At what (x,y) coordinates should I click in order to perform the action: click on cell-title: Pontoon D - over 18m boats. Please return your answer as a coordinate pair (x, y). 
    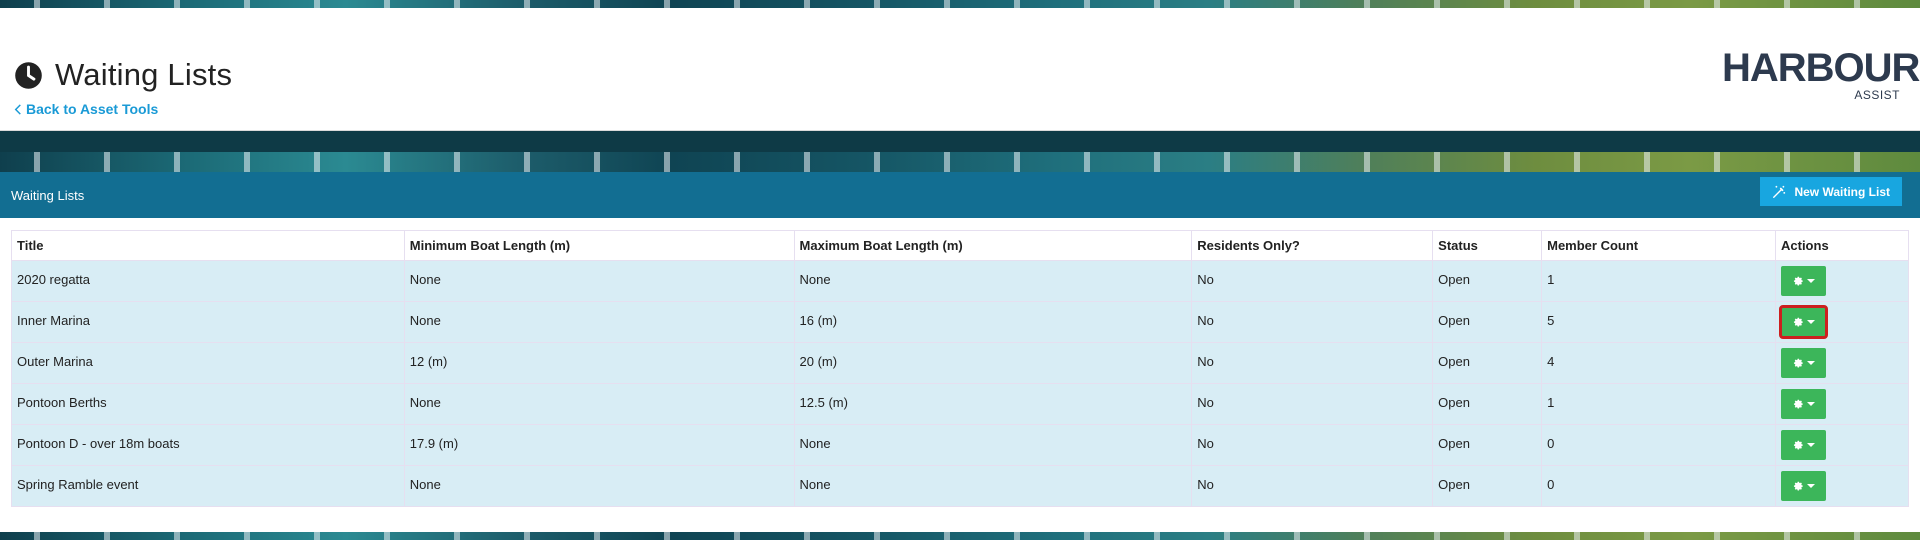
    Looking at the image, I should click on (208, 445).